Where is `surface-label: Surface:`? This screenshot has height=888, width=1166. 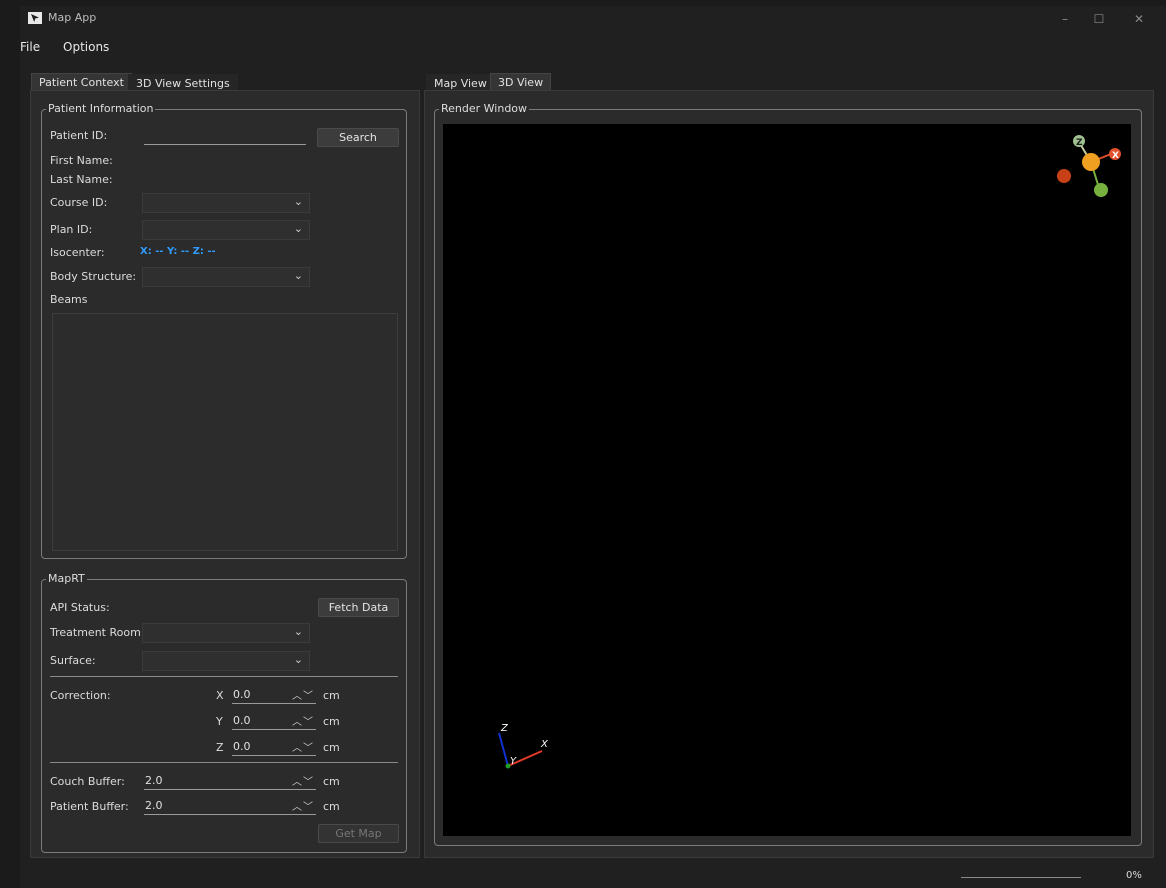
surface-label: Surface: is located at coordinates (73, 660).